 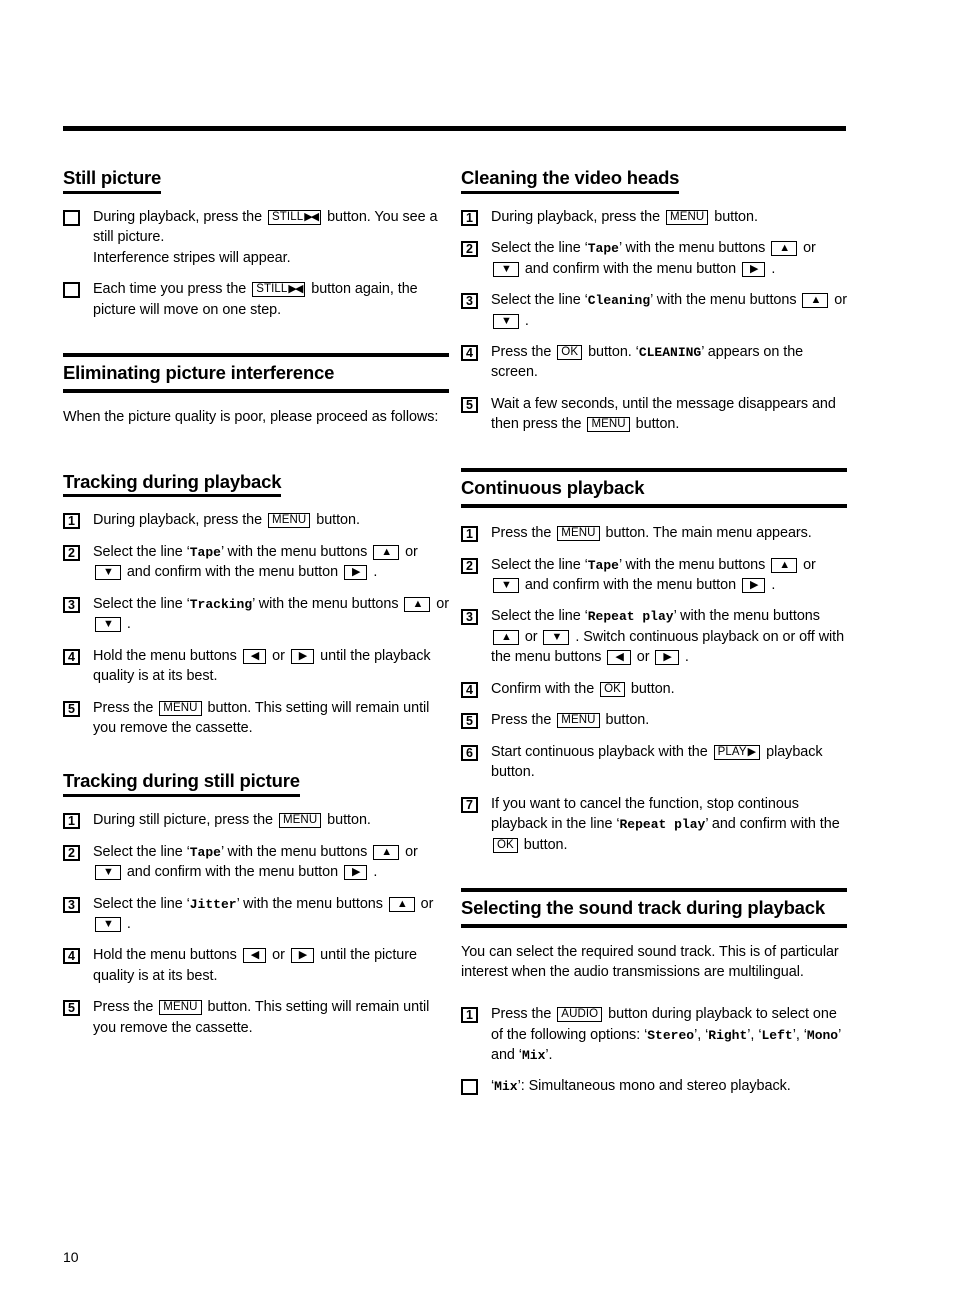 I want to click on onscreen-term: Tape, so click(x=603, y=249).